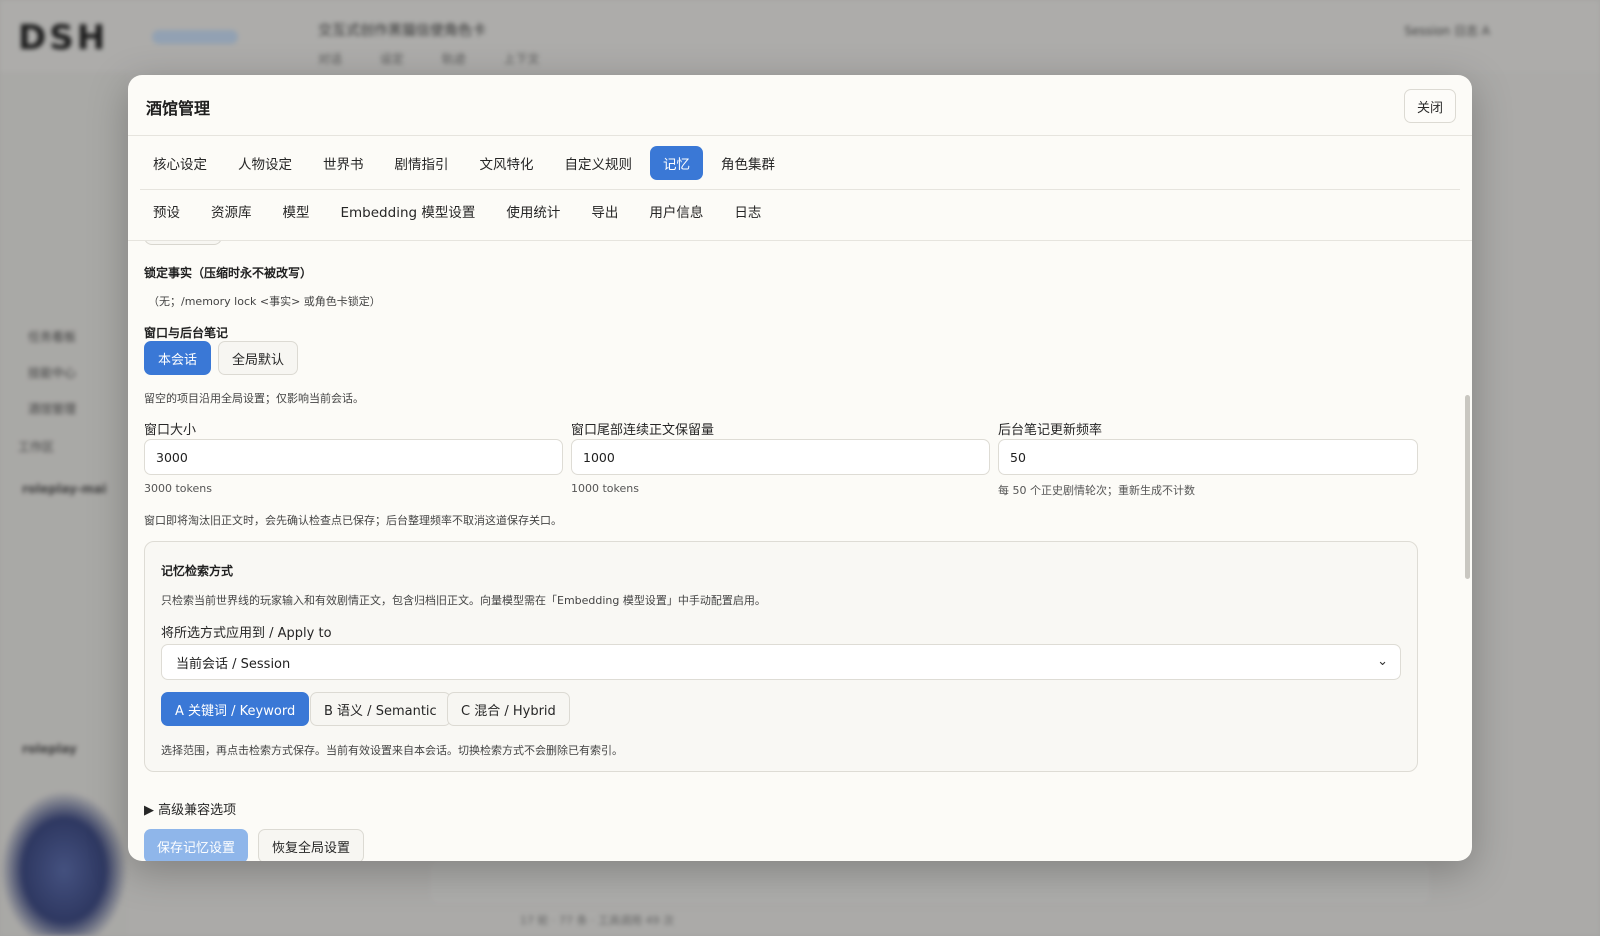 This screenshot has width=1600, height=936. Describe the element at coordinates (422, 163) in the screenshot. I see `tab-plot-guide: 剧情指引` at that location.